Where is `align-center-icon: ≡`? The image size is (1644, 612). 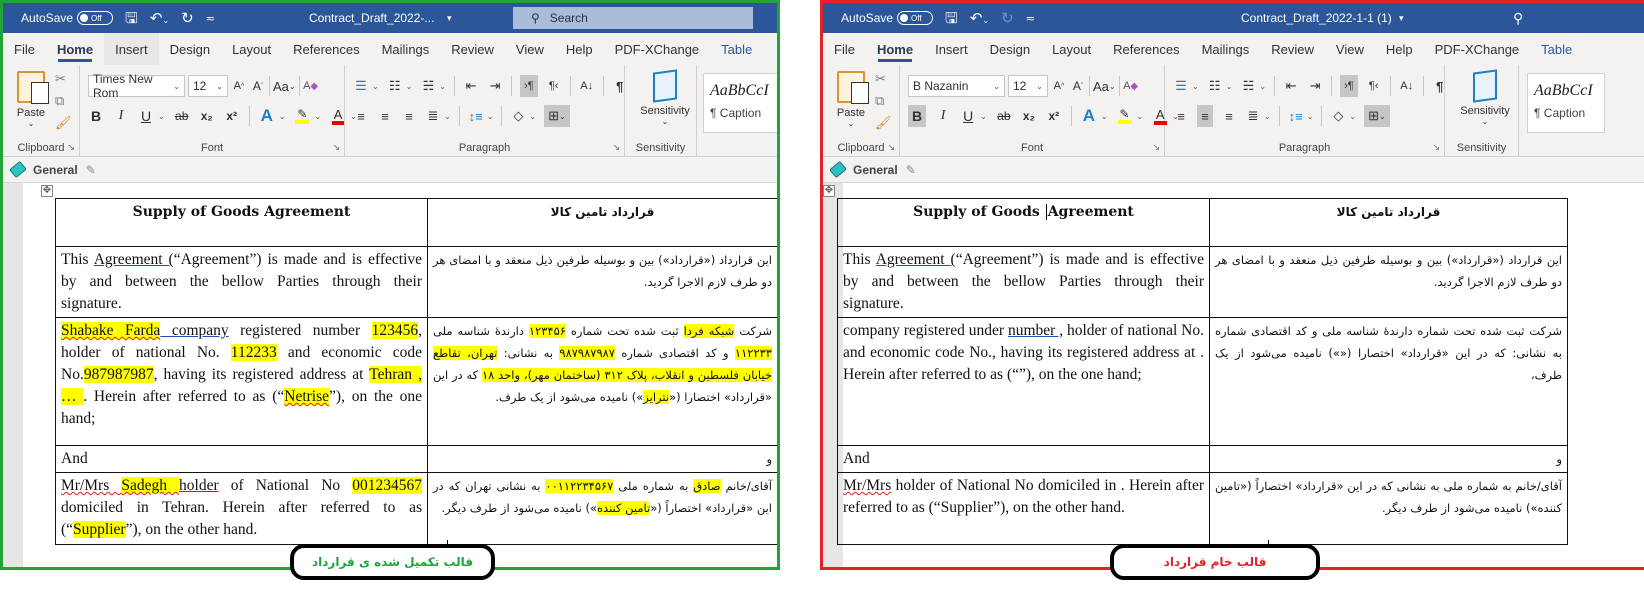 align-center-icon: ≡ is located at coordinates (1205, 116).